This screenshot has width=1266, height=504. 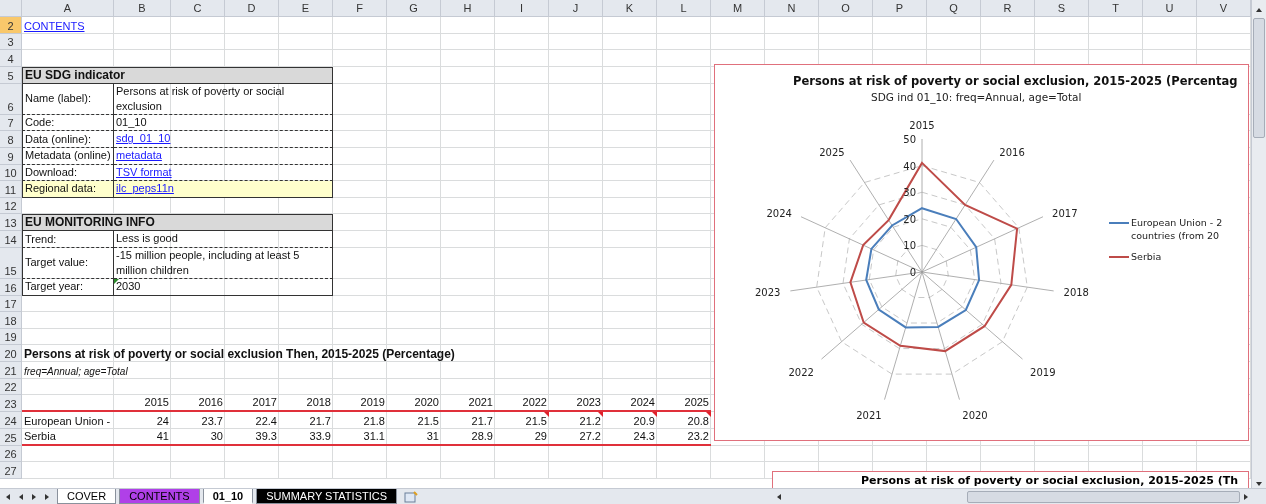 I want to click on field-value: Less is good, so click(x=223, y=239).